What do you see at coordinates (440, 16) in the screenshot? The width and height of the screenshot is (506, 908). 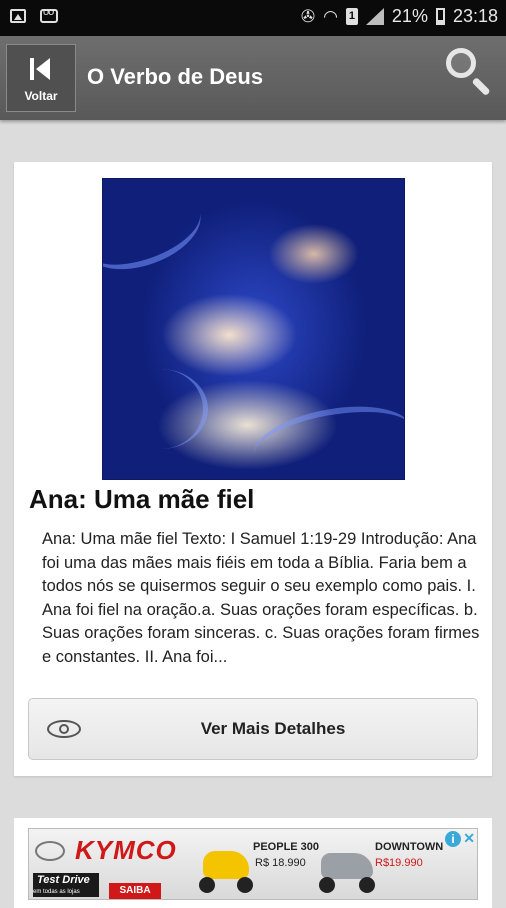 I see `battery-icon` at bounding box center [440, 16].